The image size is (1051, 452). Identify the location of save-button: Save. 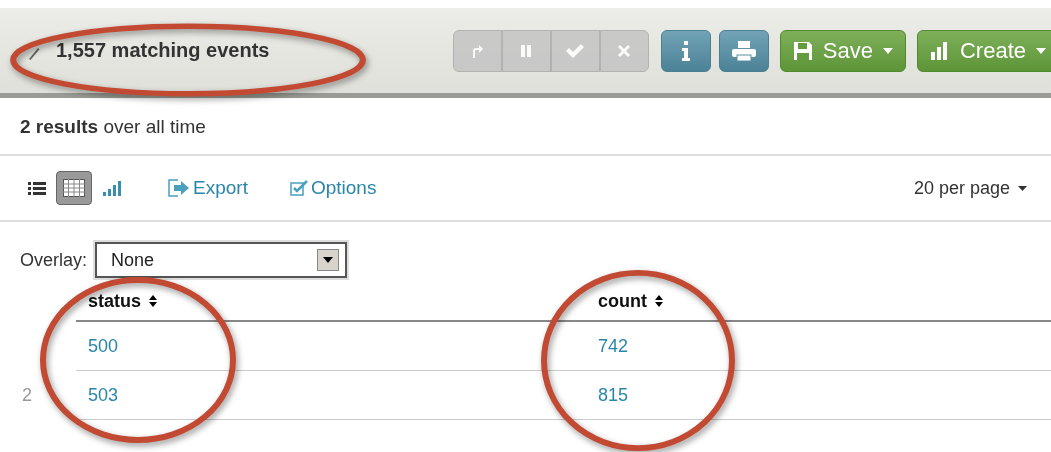
(842, 50).